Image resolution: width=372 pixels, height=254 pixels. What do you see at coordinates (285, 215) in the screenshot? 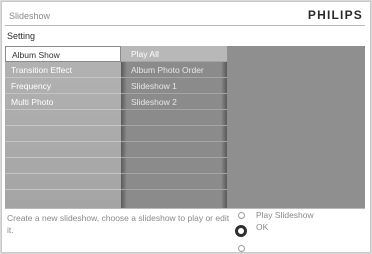
I see `play-slideshow-action: Play Slideshow` at bounding box center [285, 215].